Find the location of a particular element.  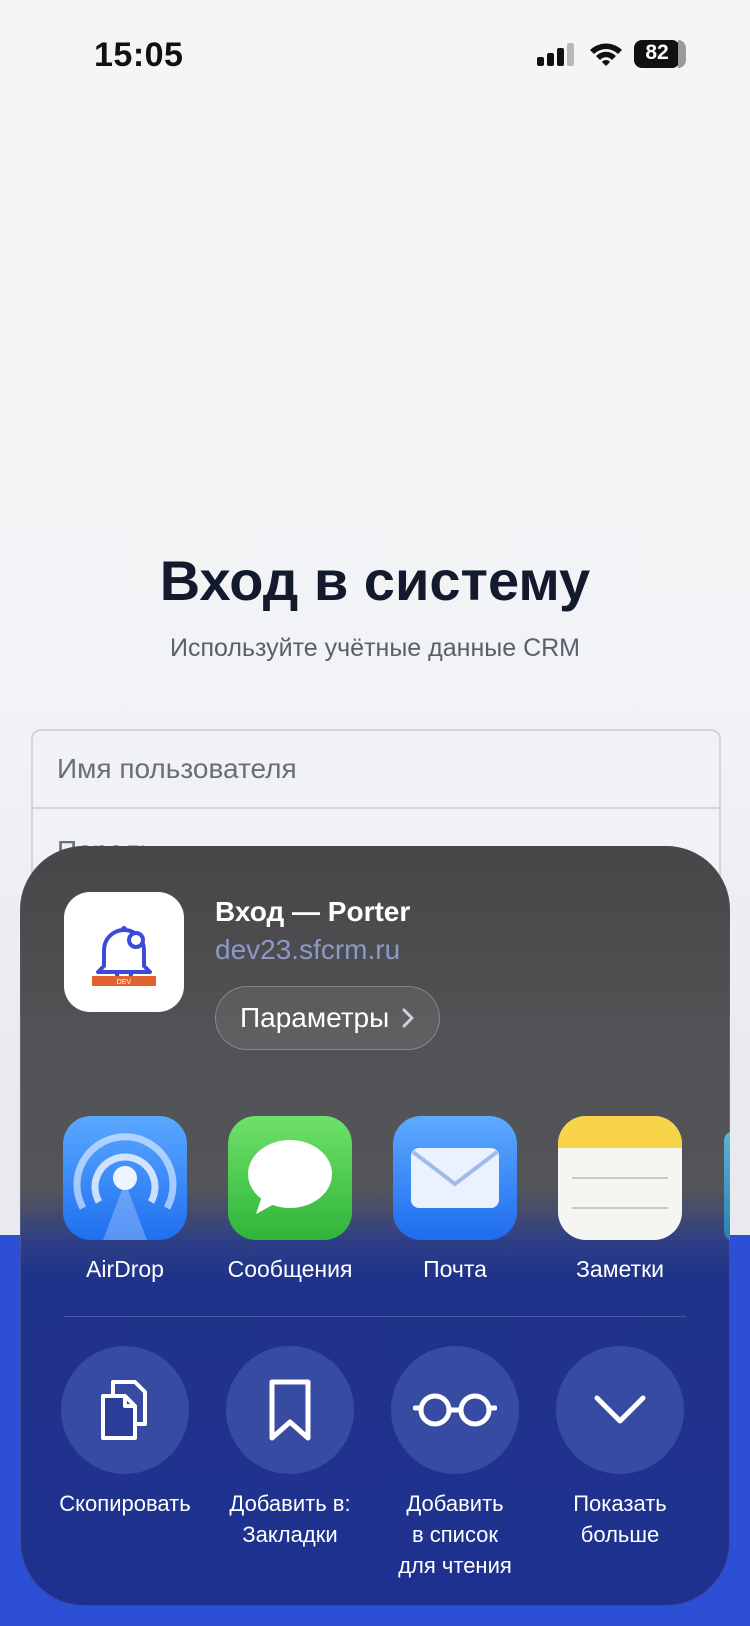

username-field is located at coordinates (376, 770).